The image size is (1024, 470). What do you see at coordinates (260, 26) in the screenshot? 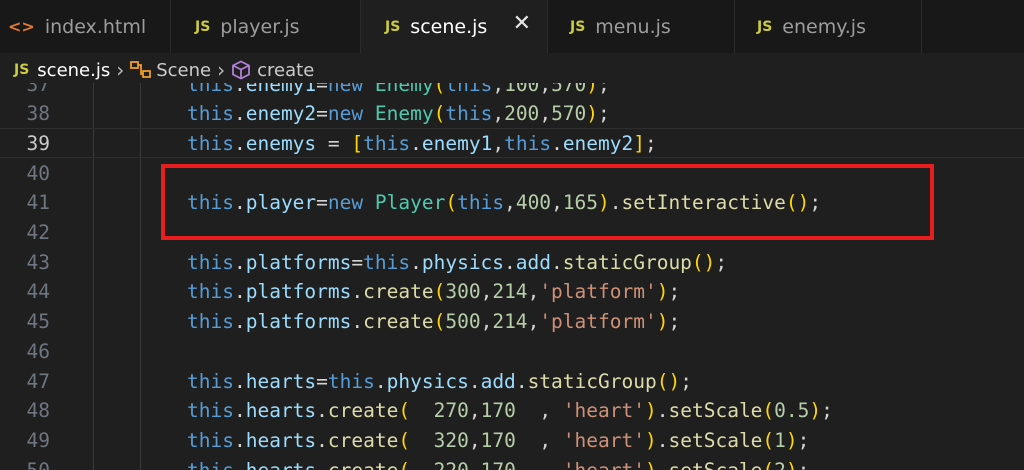
I see `tab-label: player.js` at bounding box center [260, 26].